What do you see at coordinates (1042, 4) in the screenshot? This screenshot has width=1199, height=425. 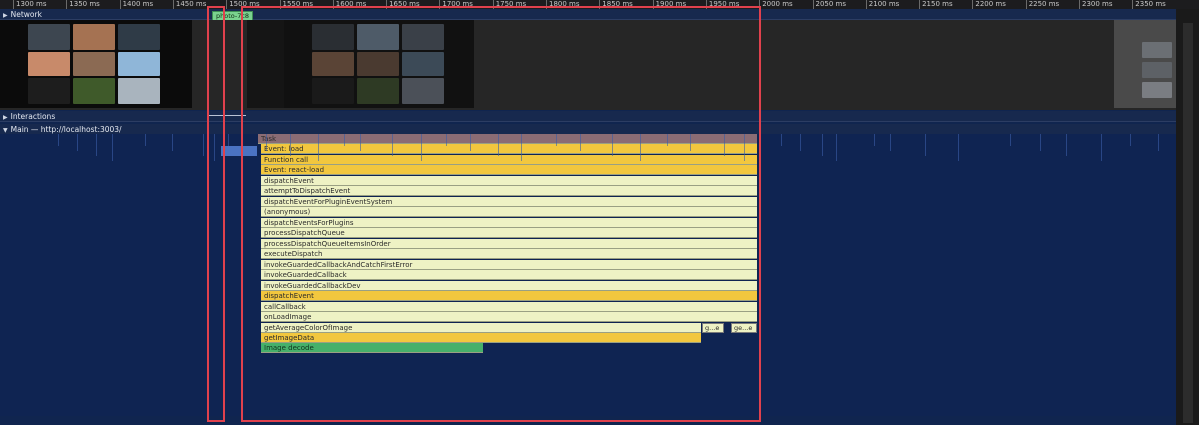 I see `ruler-tick: 2250 ms` at bounding box center [1042, 4].